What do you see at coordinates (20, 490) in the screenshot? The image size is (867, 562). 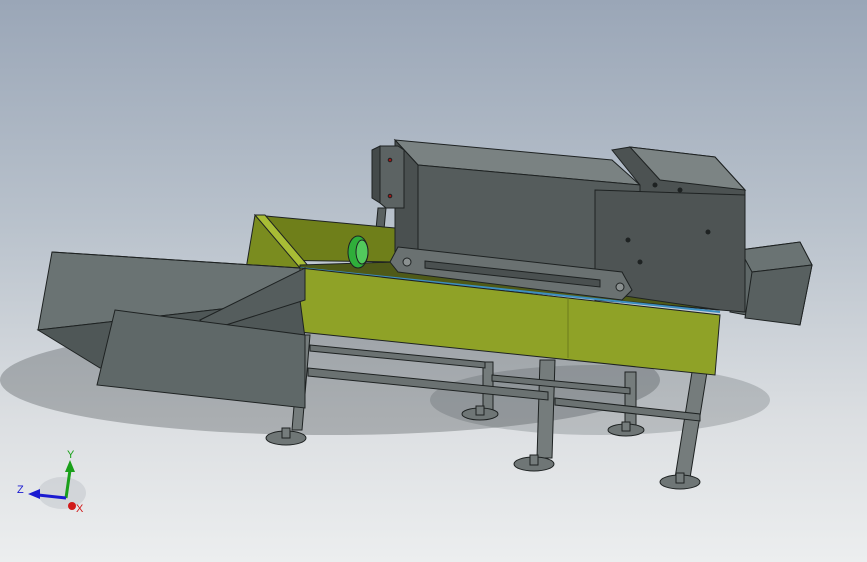 I see `z-axis-label: Z` at bounding box center [20, 490].